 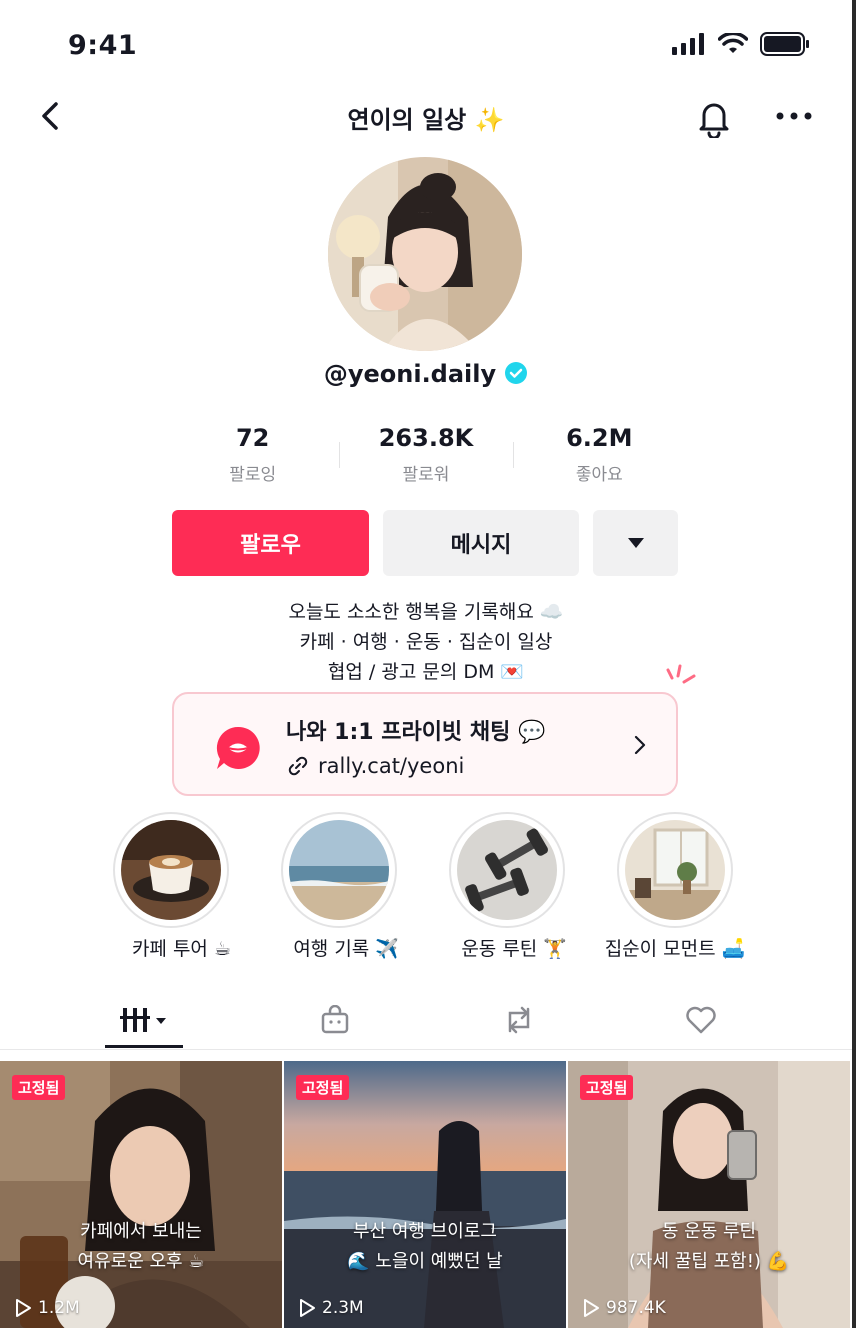 I want to click on video-thumbnail: 고정됨 카페에서 보내는 여유로운 오후 ☕ 1.2M, so click(x=141, y=1194).